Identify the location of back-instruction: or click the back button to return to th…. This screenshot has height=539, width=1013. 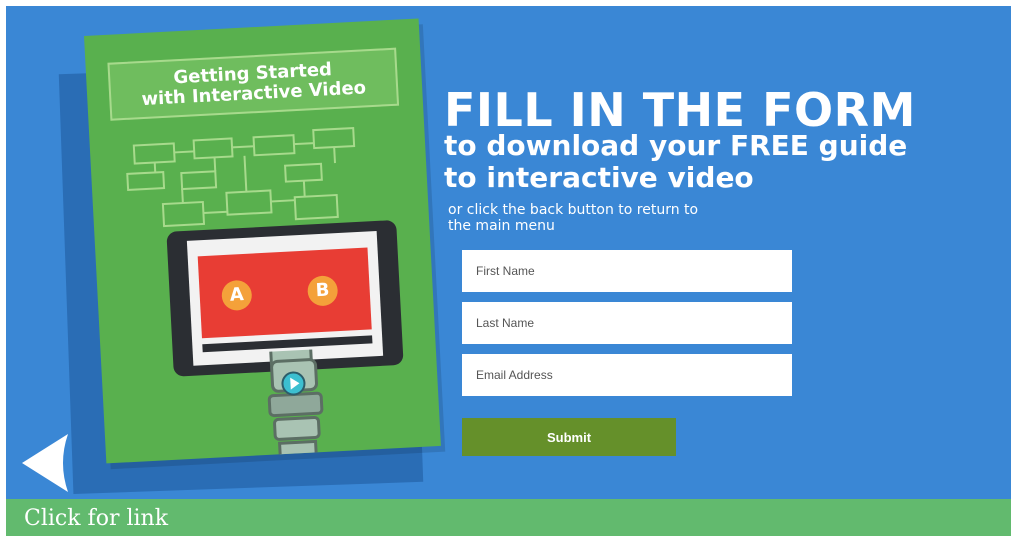
(613, 218).